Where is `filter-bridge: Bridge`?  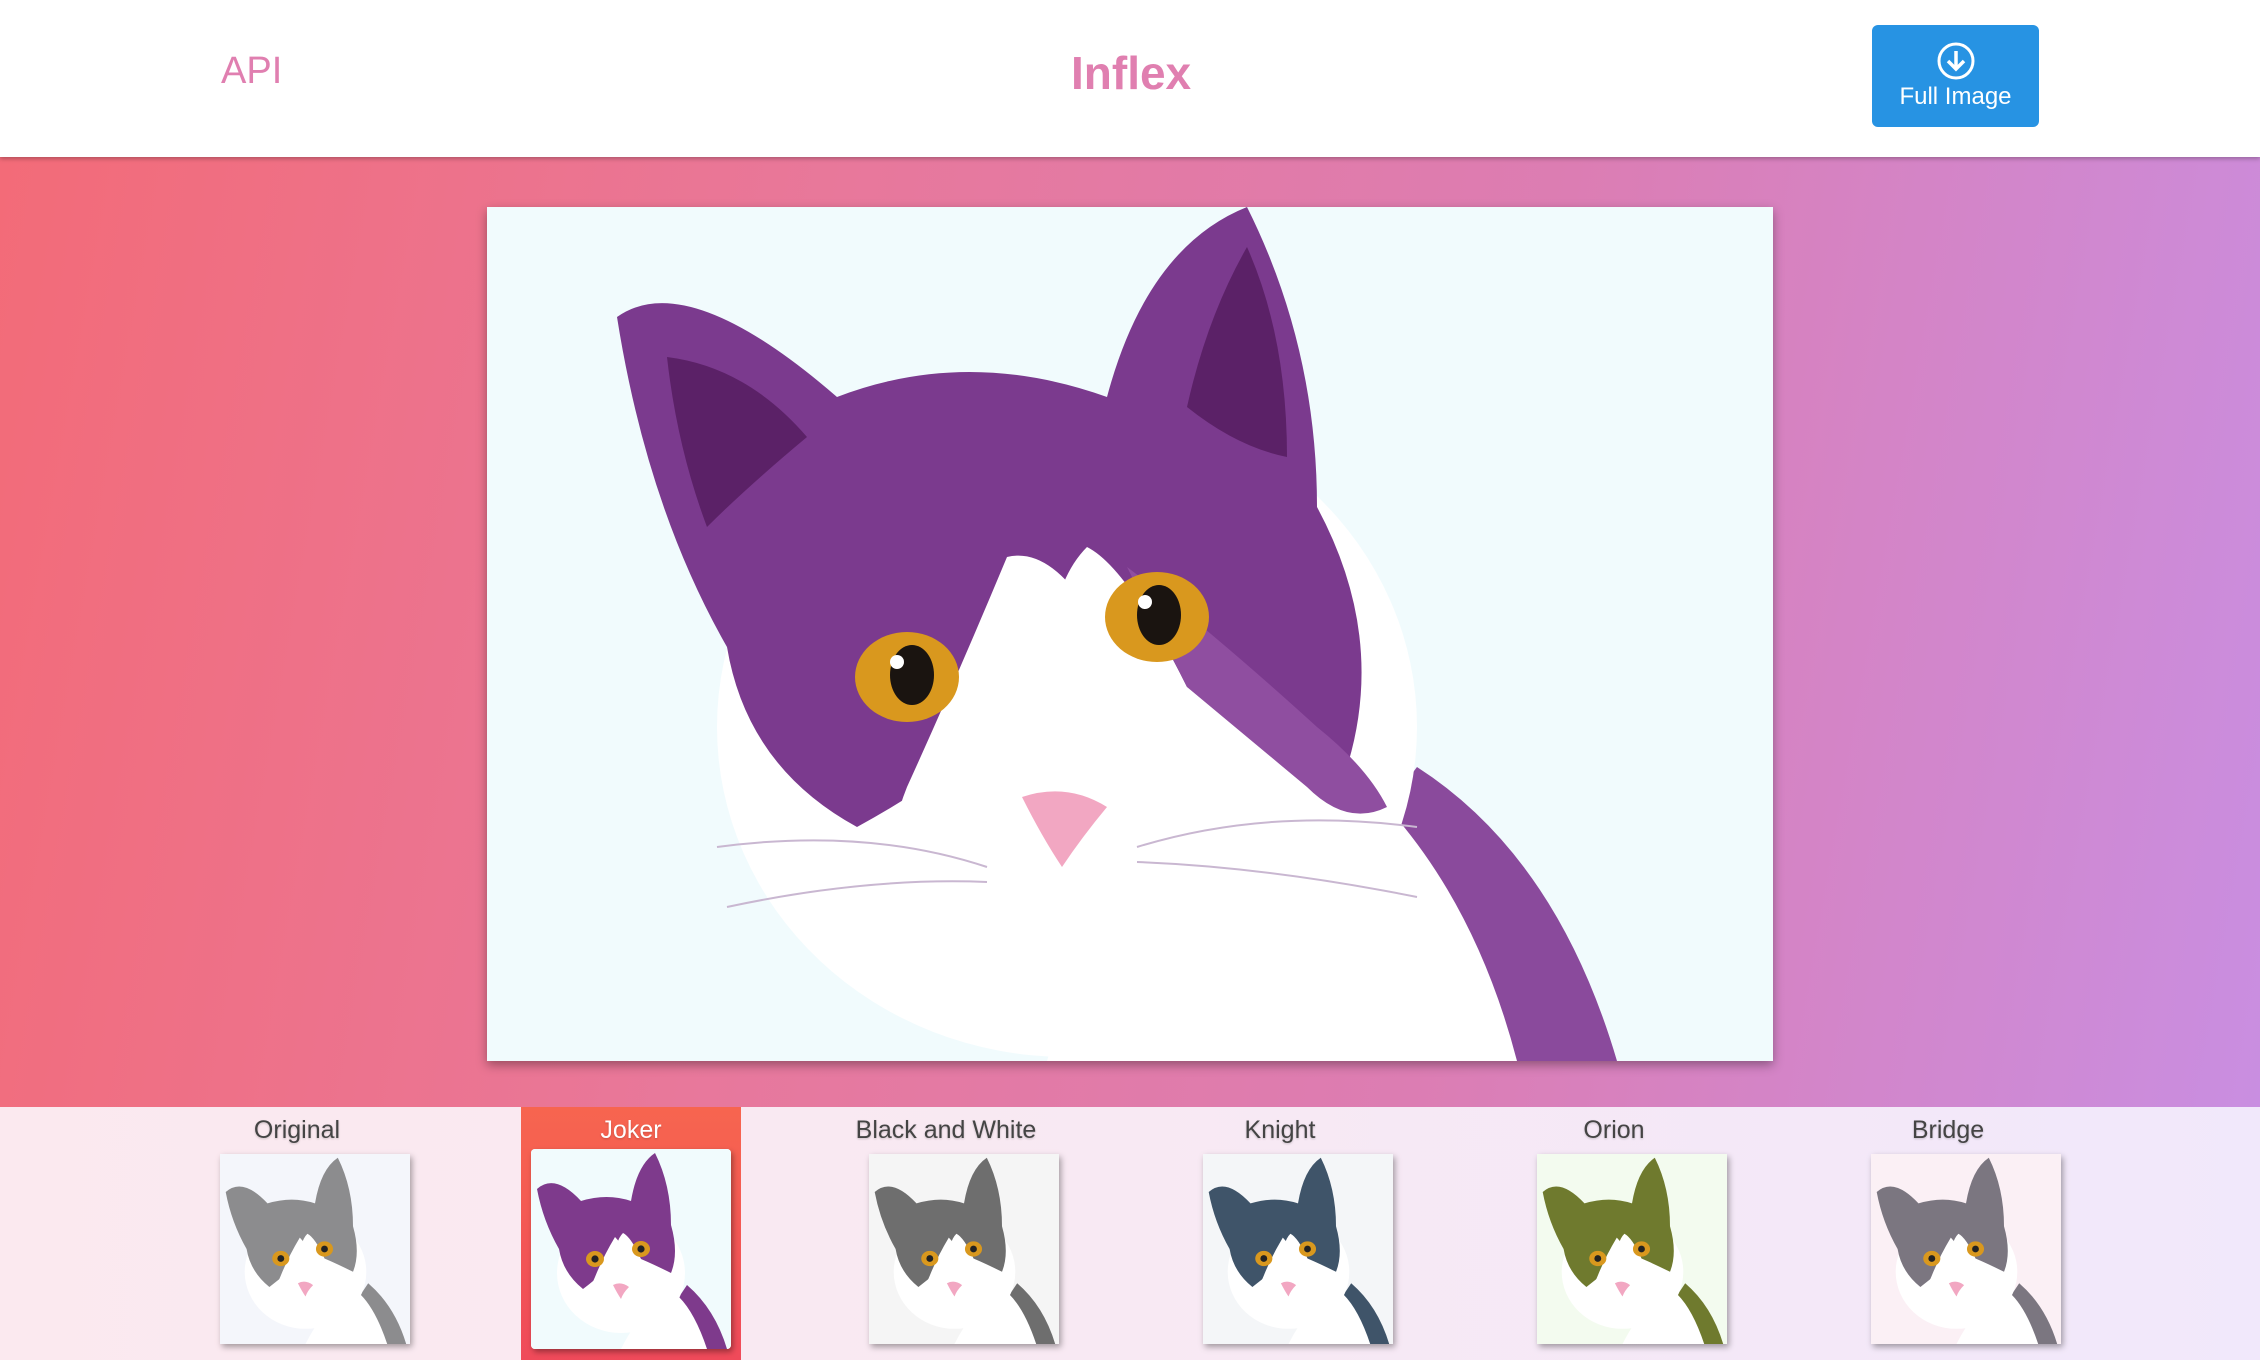
filter-bridge: Bridge is located at coordinates (1949, 1233).